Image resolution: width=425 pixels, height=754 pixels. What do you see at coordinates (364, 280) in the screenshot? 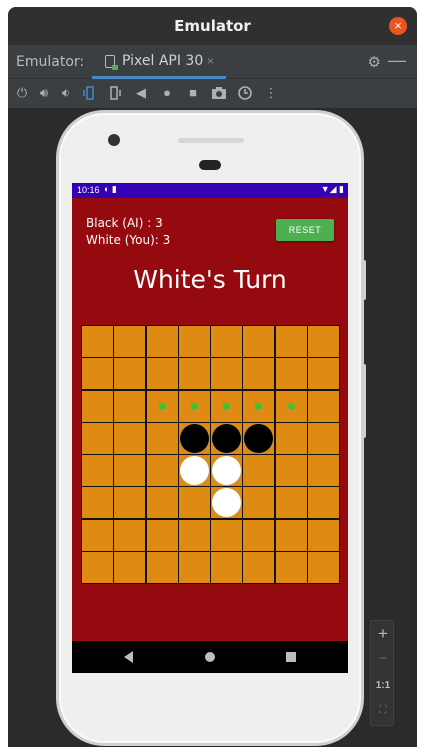
I see `power-side-button` at bounding box center [364, 280].